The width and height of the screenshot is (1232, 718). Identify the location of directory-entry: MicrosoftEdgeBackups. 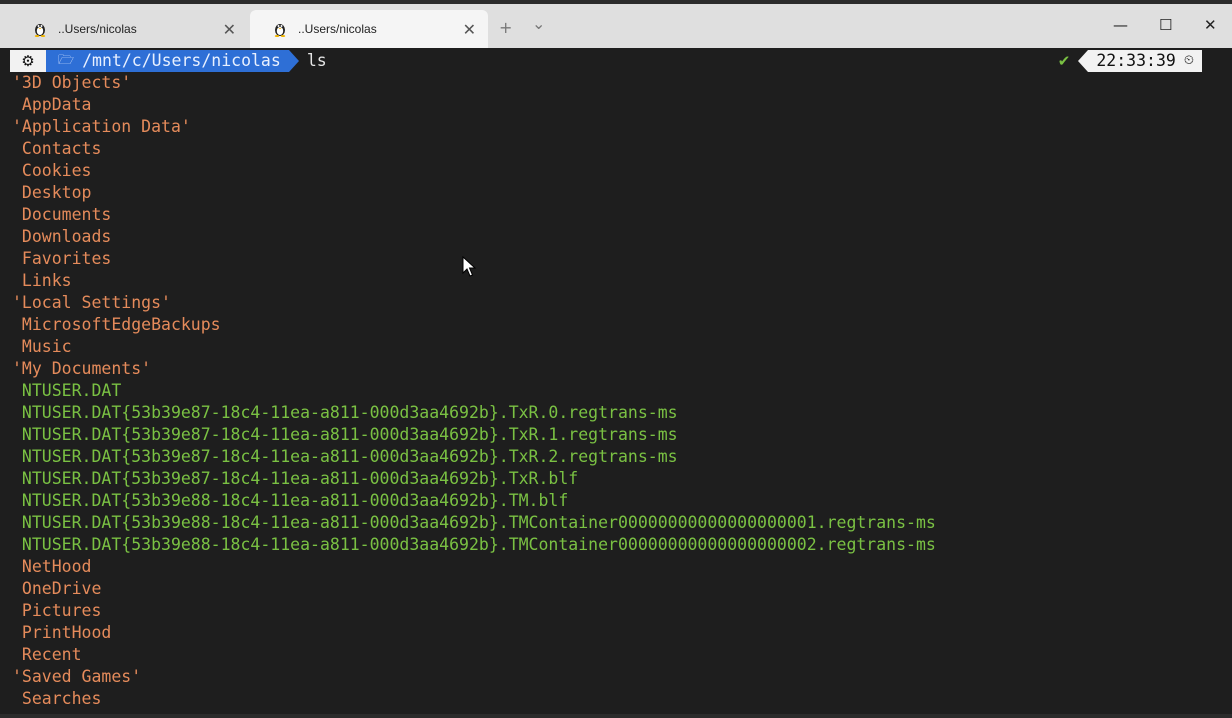
(116, 324).